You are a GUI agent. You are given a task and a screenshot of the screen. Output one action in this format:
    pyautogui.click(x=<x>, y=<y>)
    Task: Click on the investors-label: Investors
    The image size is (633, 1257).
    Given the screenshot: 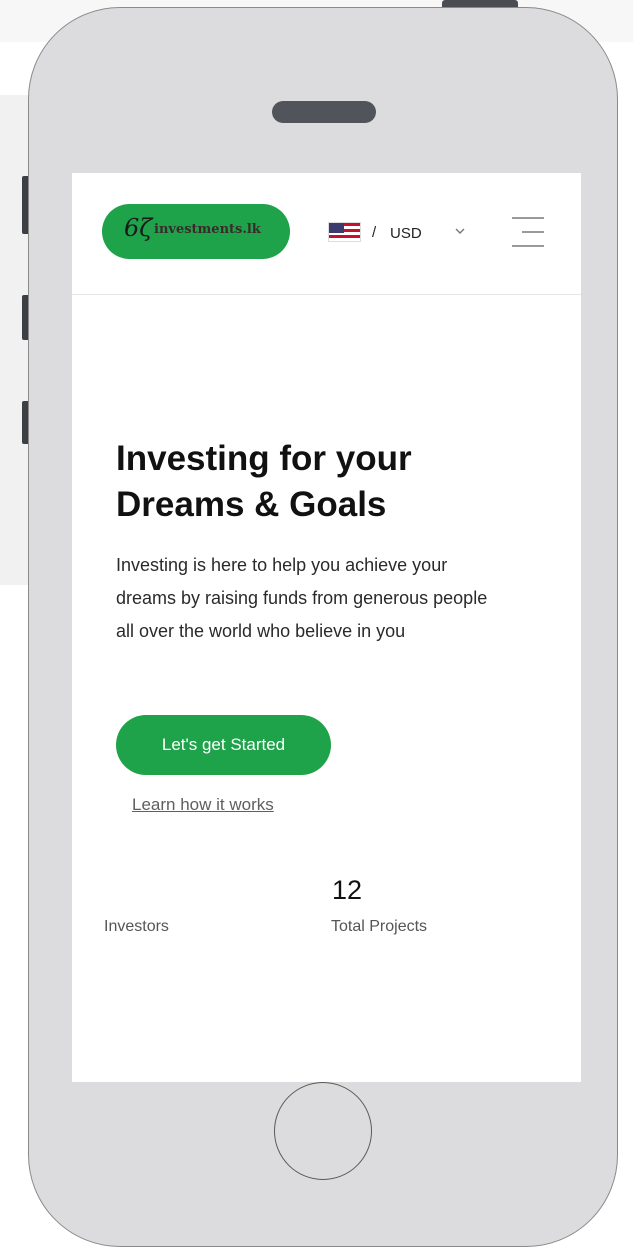 What is the action you would take?
    pyautogui.click(x=136, y=926)
    